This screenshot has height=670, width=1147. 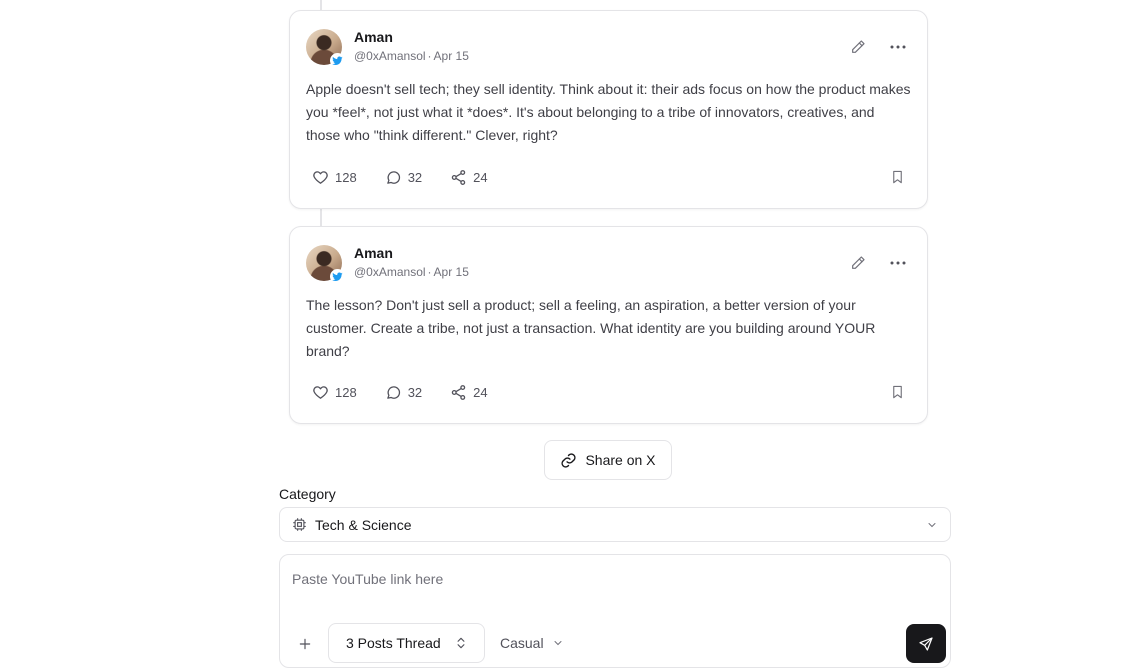 I want to click on link-icon, so click(x=568, y=460).